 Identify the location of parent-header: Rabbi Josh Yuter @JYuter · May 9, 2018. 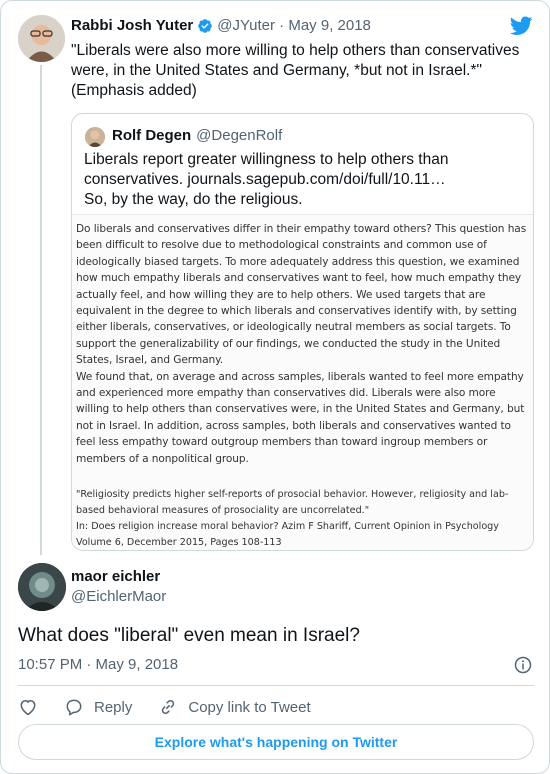
(221, 25).